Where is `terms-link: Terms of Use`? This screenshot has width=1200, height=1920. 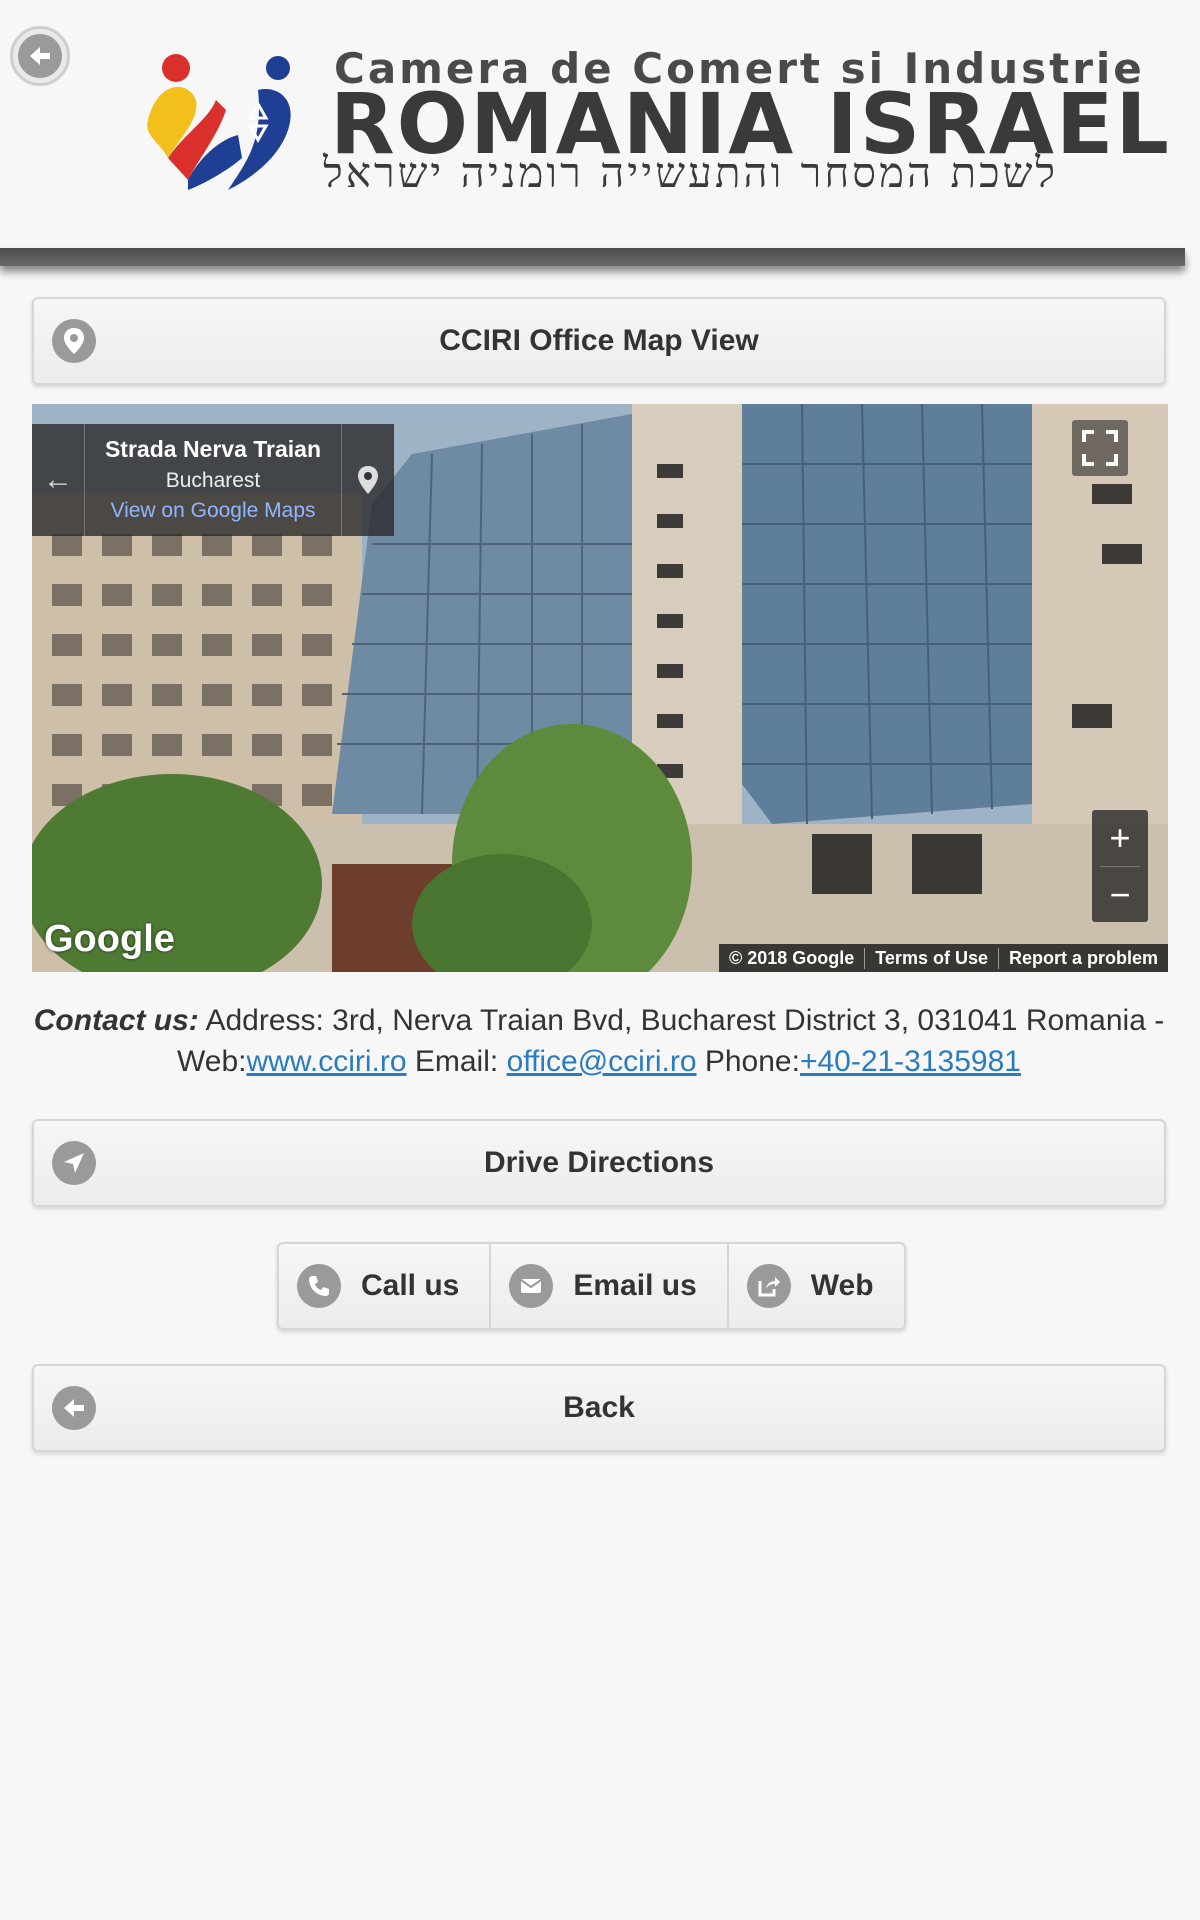
terms-link: Terms of Use is located at coordinates (932, 958).